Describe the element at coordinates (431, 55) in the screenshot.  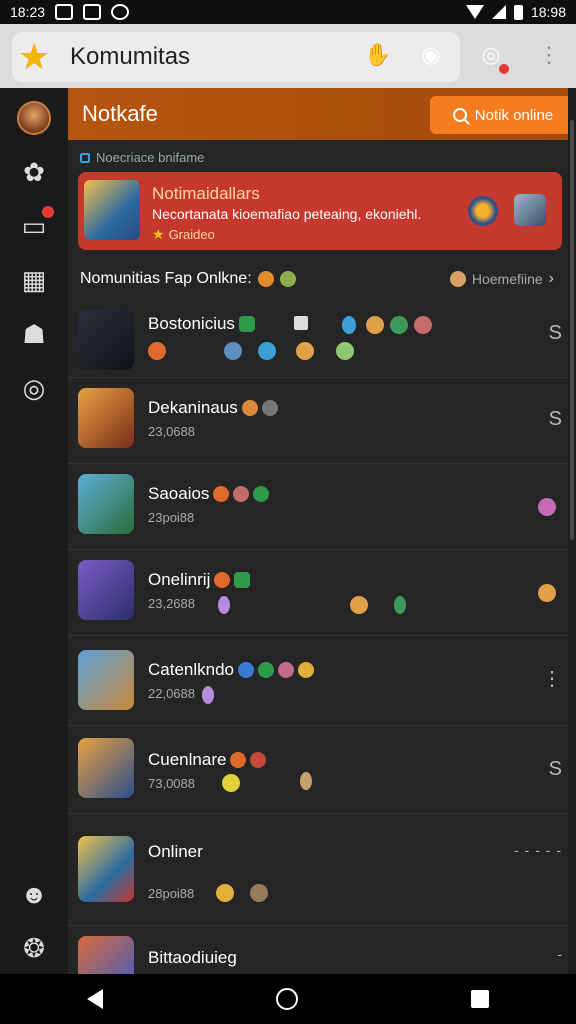
I see `camera-icon: ◉` at that location.